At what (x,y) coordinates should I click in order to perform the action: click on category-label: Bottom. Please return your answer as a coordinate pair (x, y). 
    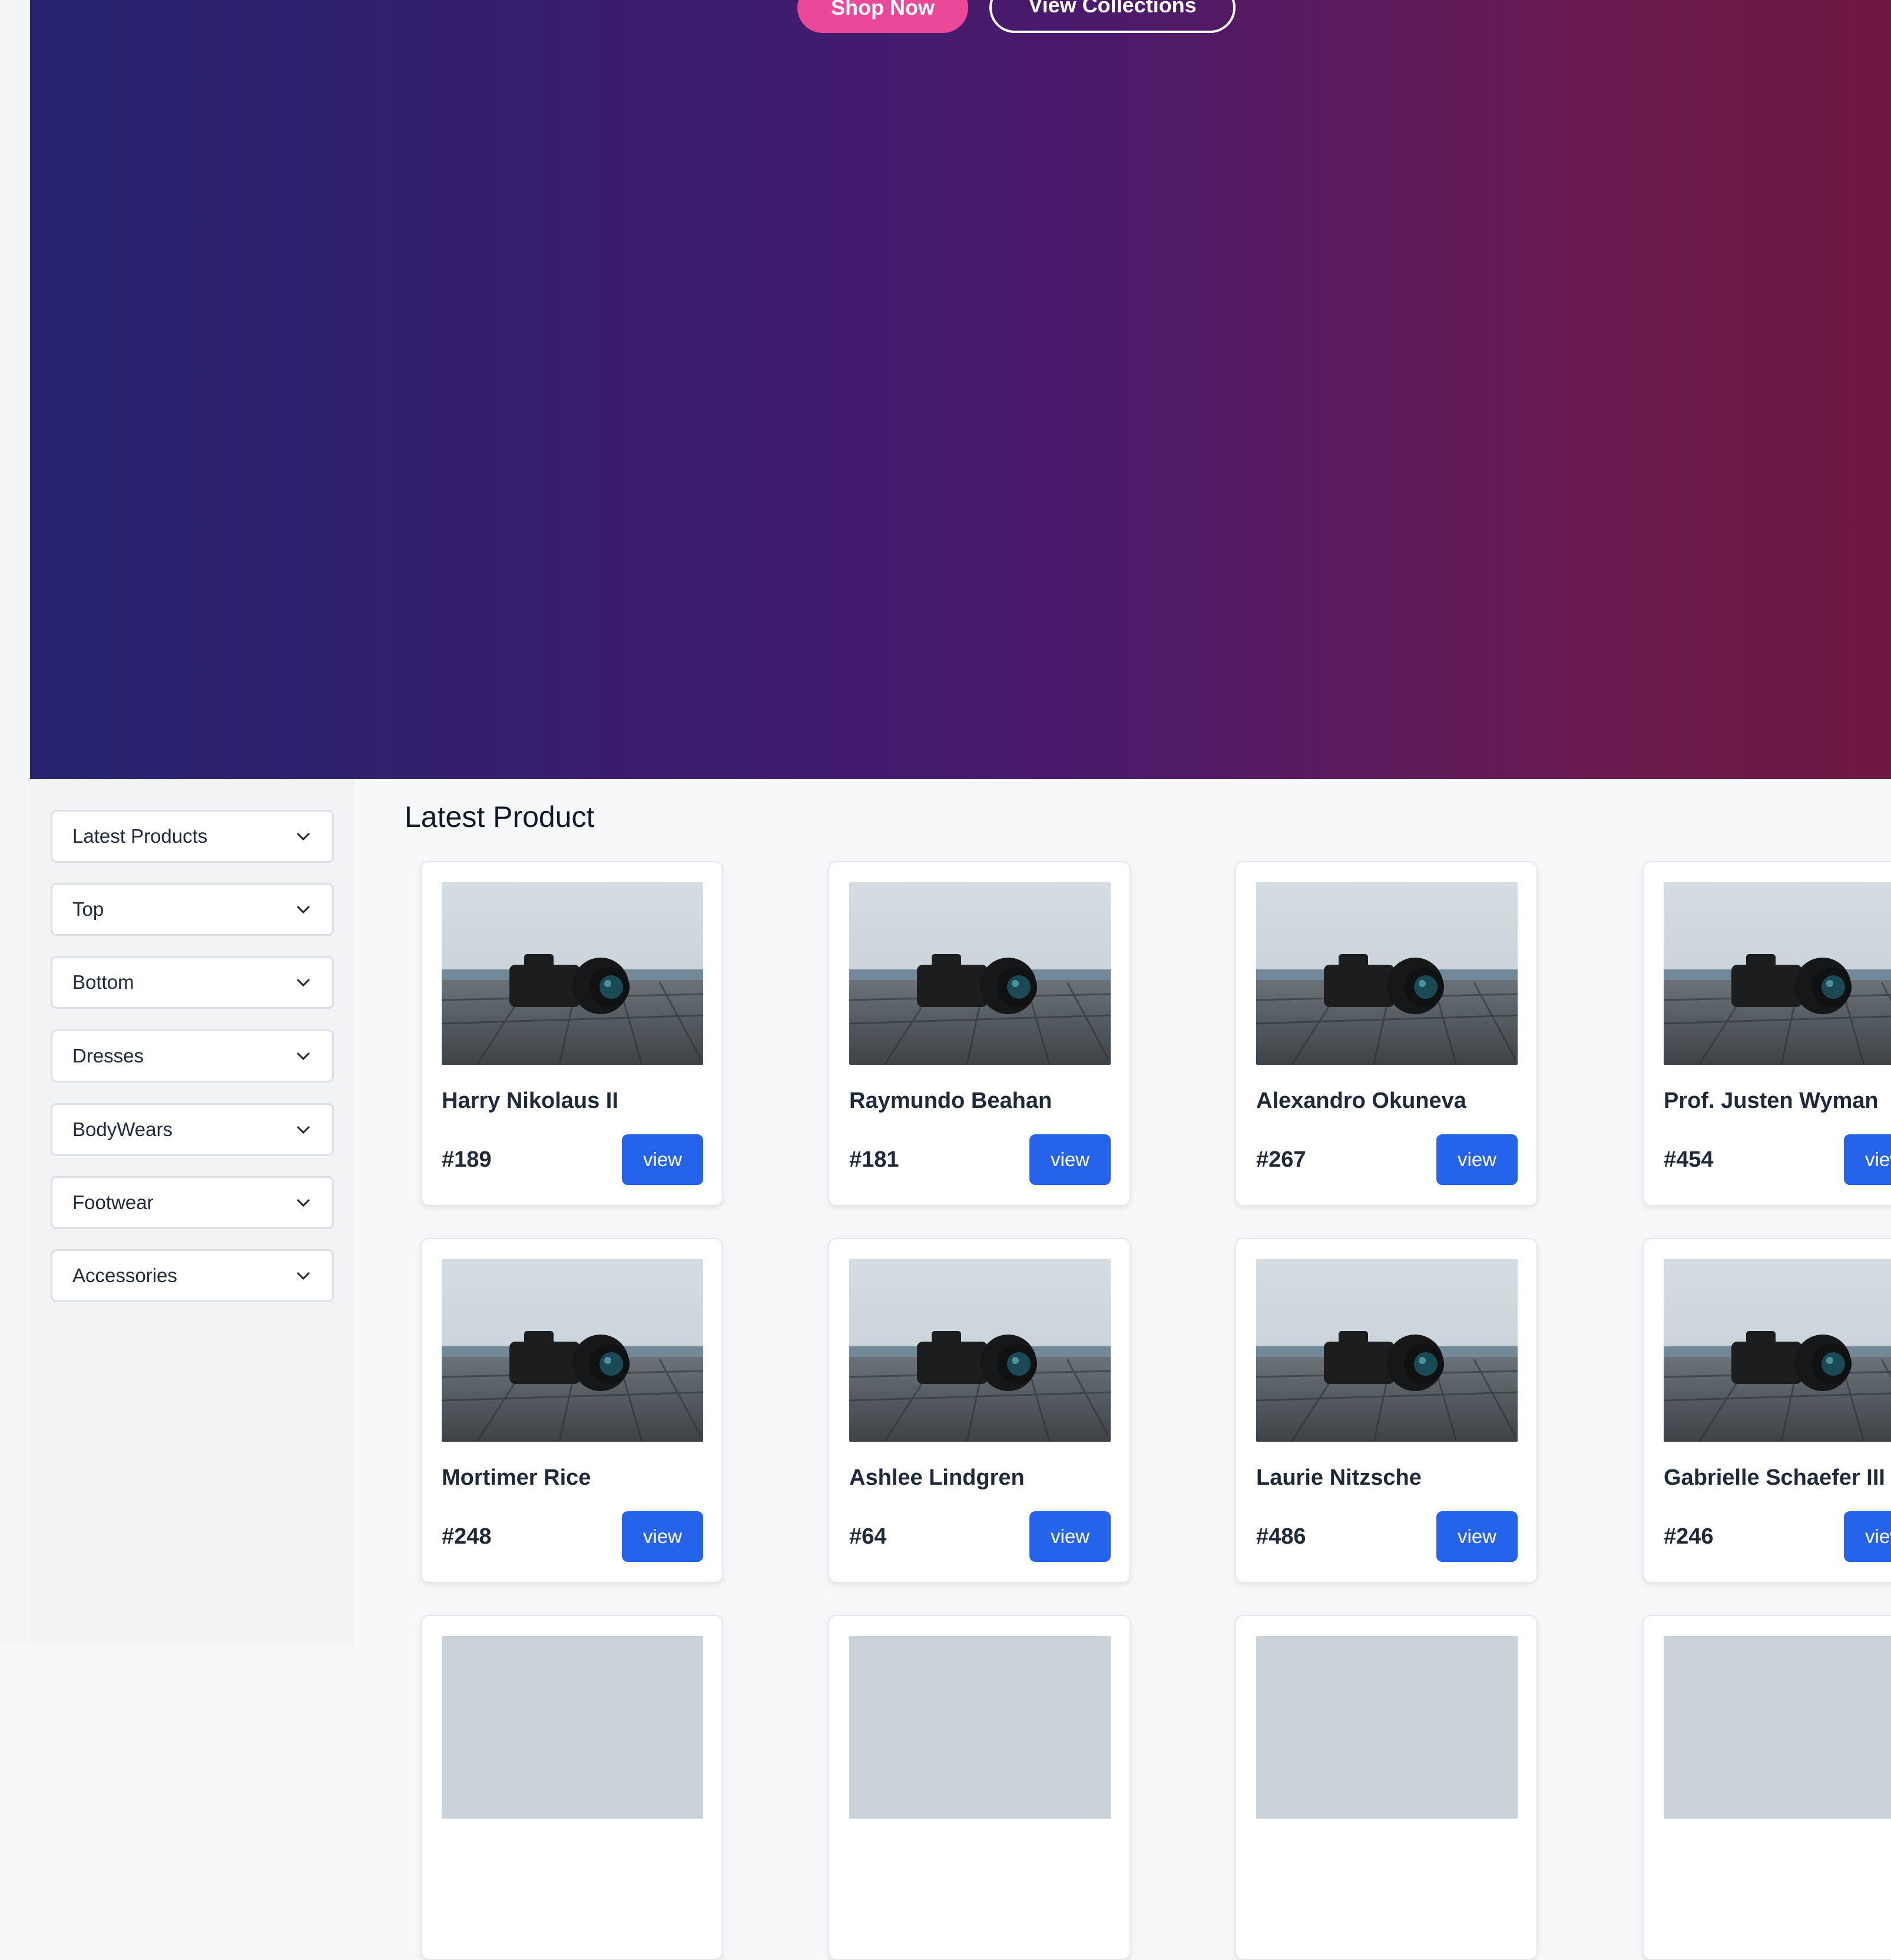
    Looking at the image, I should click on (103, 982).